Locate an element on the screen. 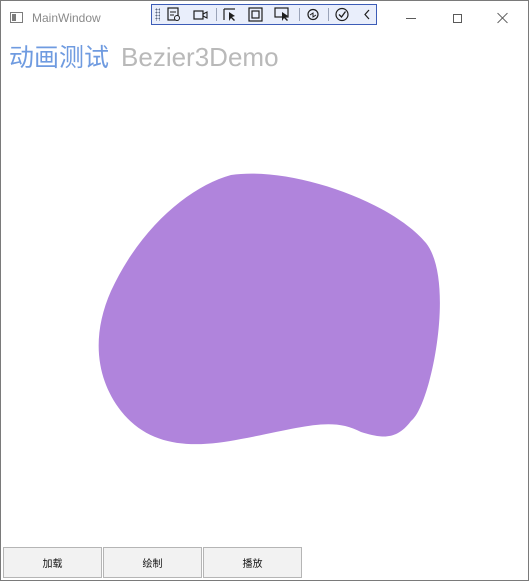 This screenshot has width=529, height=581. app-window-icon is located at coordinates (16, 17).